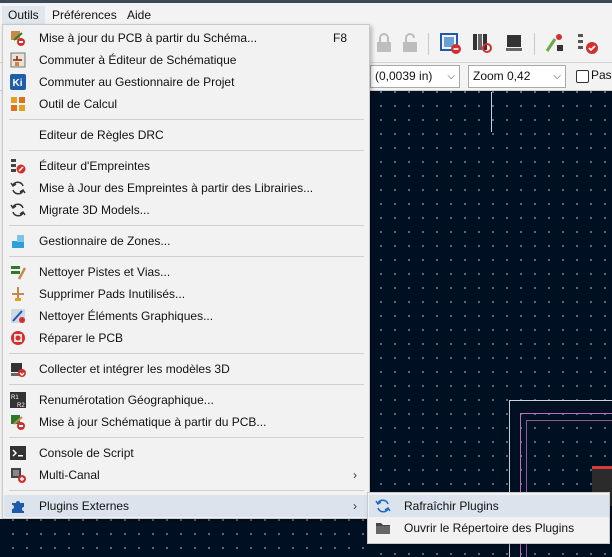  Describe the element at coordinates (21, 405) in the screenshot. I see `svg-text: R2` at that location.